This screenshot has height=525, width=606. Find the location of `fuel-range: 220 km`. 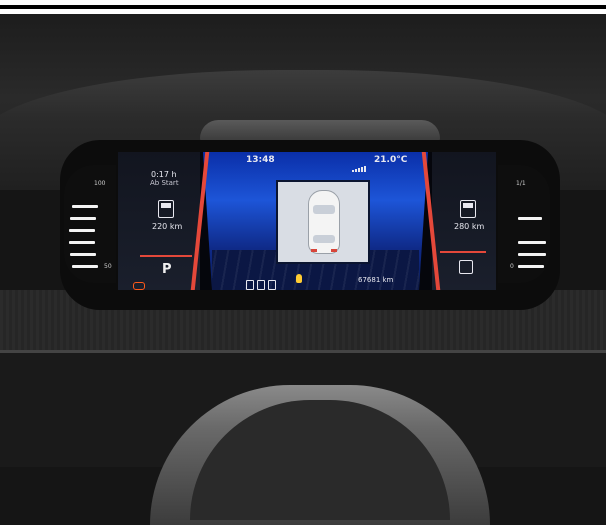

fuel-range: 220 km is located at coordinates (167, 226).